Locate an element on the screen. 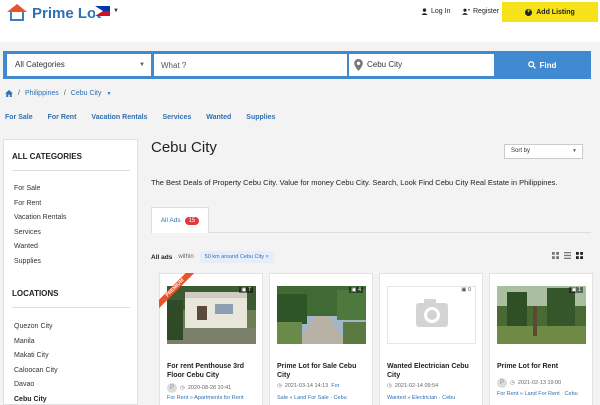  search-bar: All Categories ▼ Cebu City Find is located at coordinates (297, 65).